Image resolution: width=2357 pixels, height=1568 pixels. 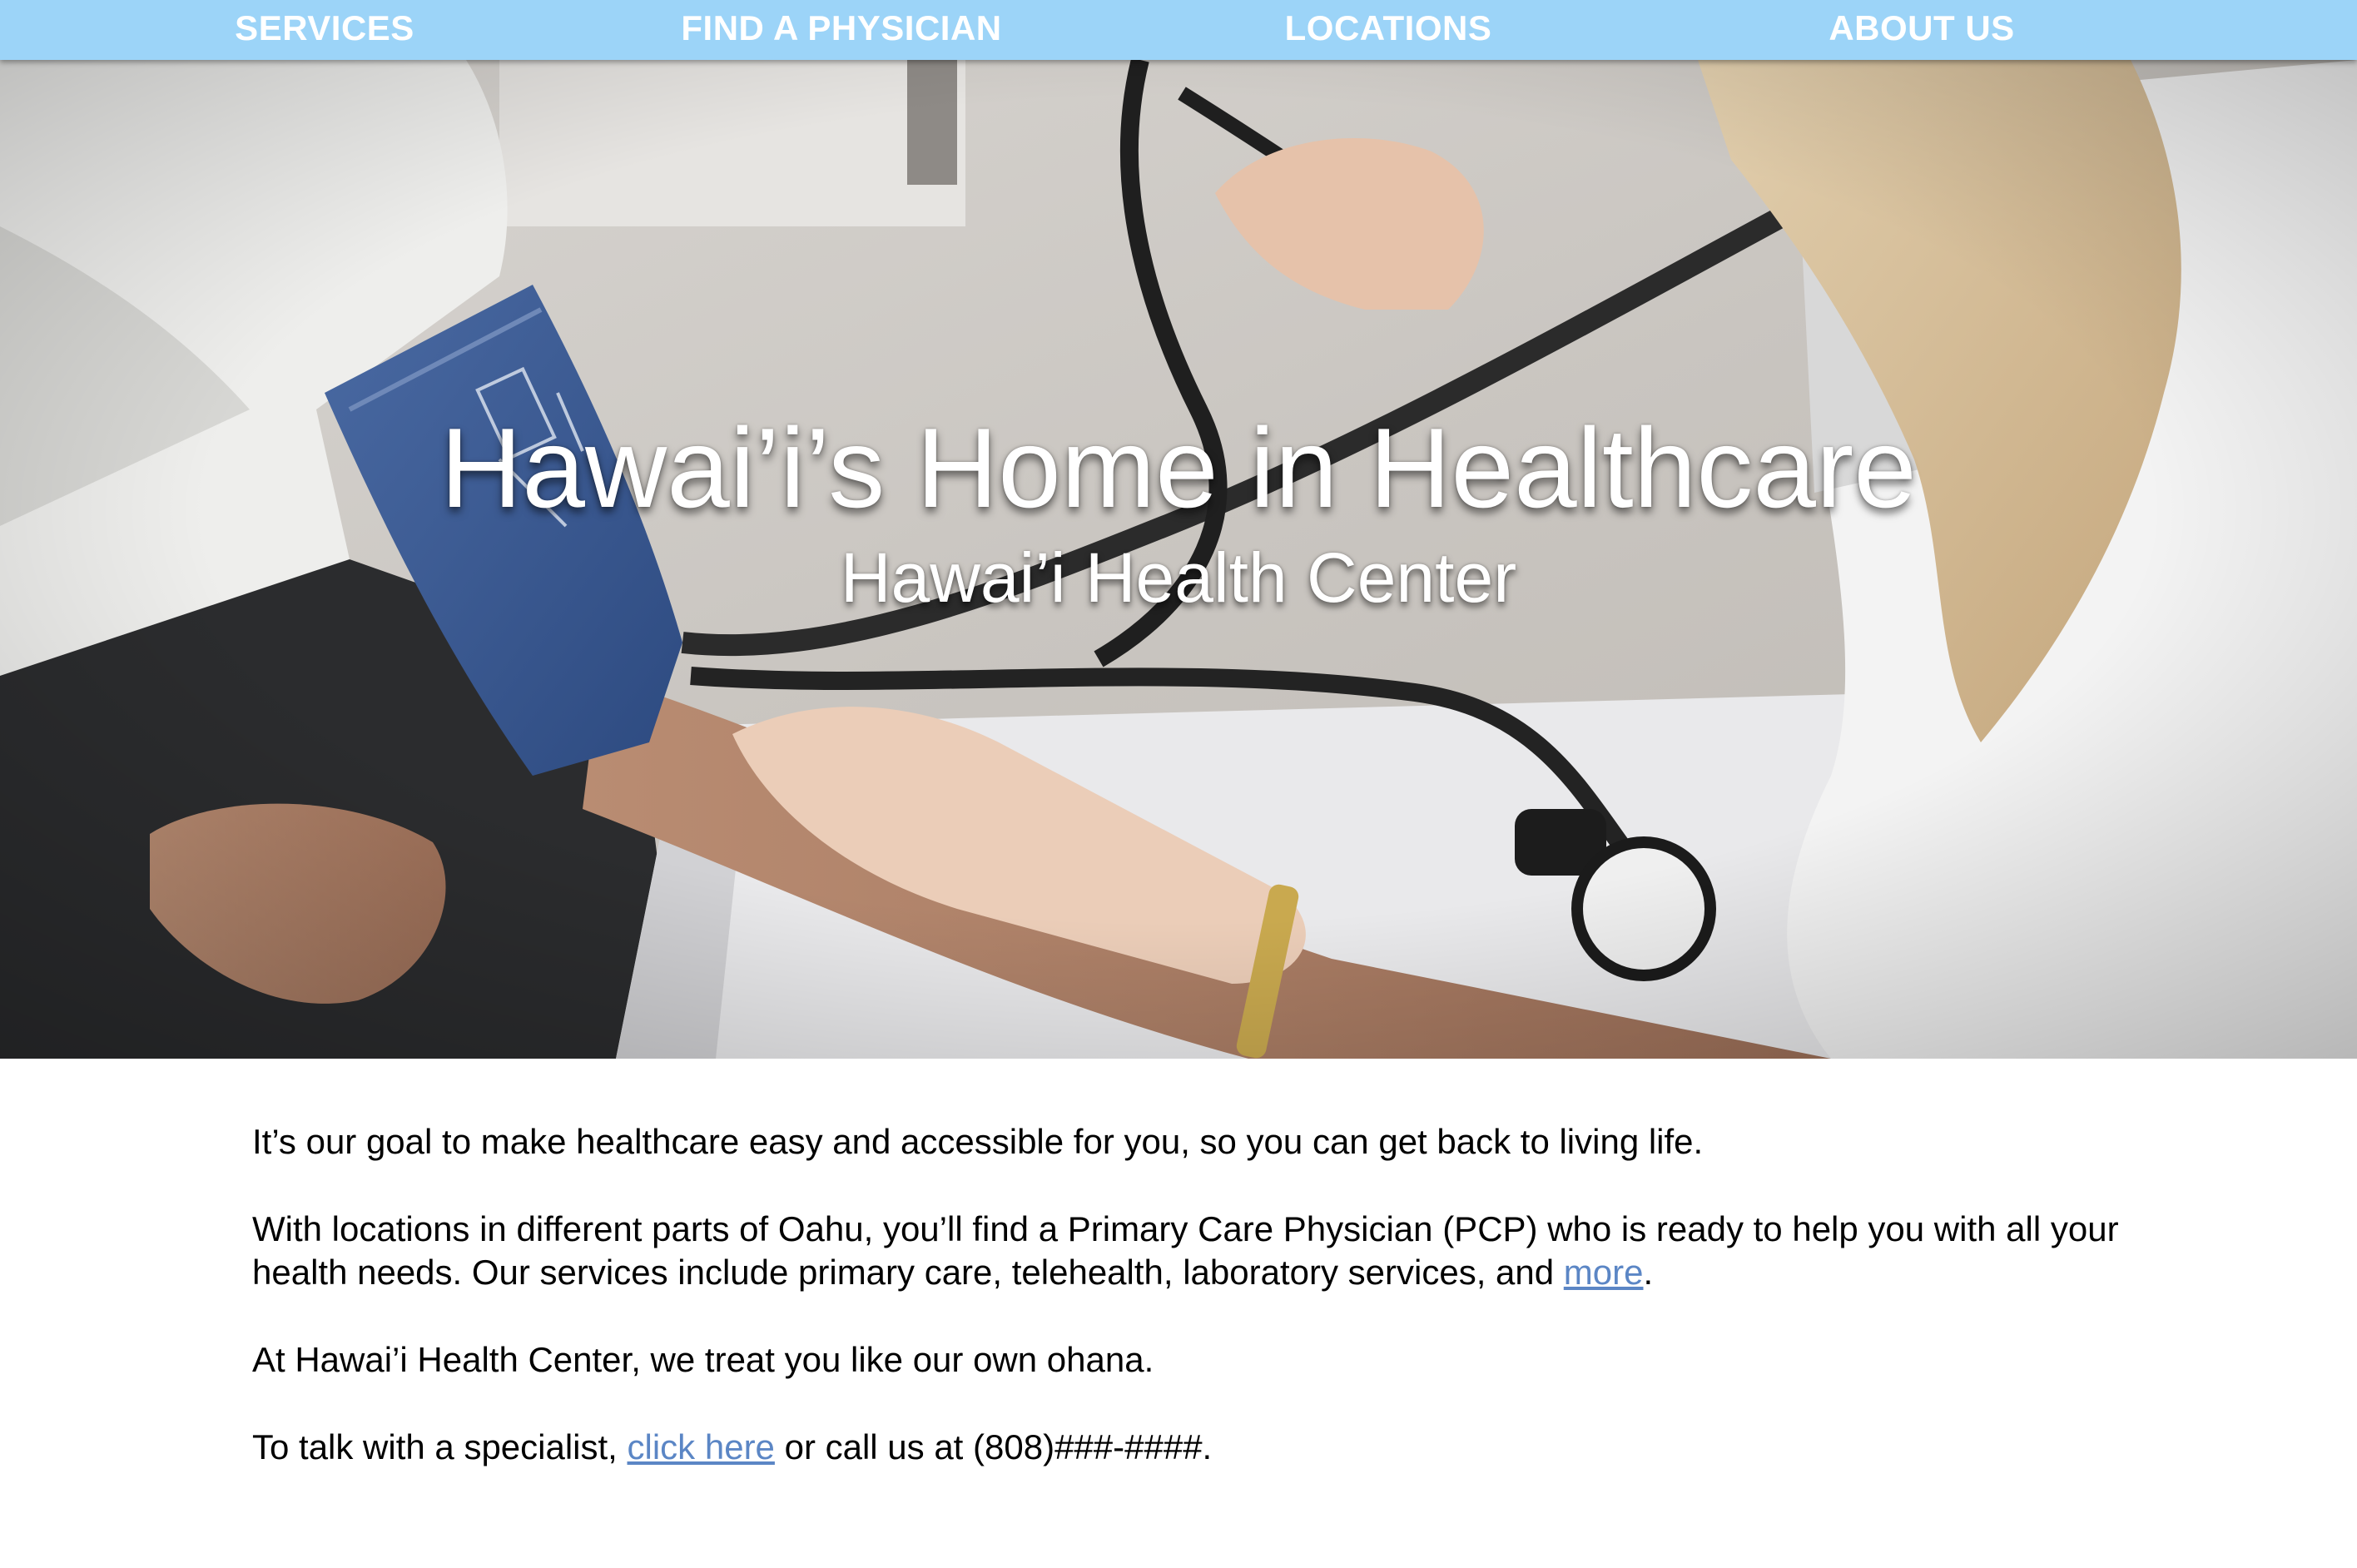 What do you see at coordinates (993, 1446) in the screenshot?
I see `contact-phone-text: or call us at (808)###-####.` at bounding box center [993, 1446].